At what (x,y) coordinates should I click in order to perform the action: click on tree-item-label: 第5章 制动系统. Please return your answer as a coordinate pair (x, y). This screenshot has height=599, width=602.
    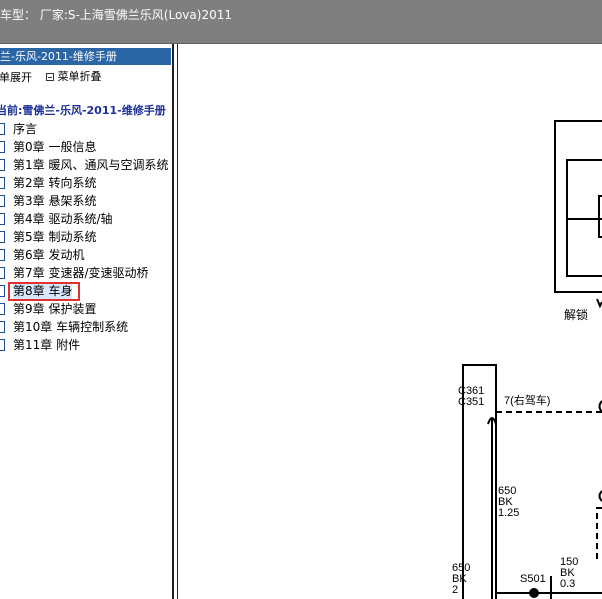
    Looking at the image, I should click on (55, 237).